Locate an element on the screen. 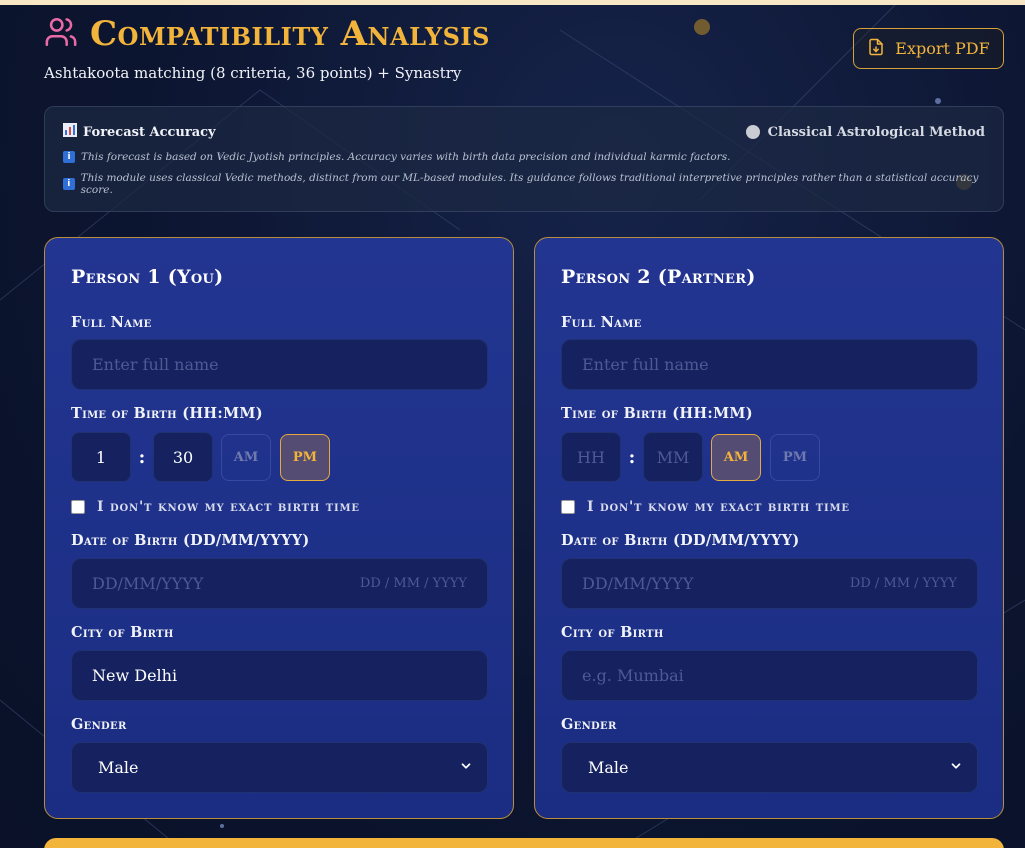 This screenshot has height=848, width=1025. person-2-minute-input: MM is located at coordinates (673, 457).